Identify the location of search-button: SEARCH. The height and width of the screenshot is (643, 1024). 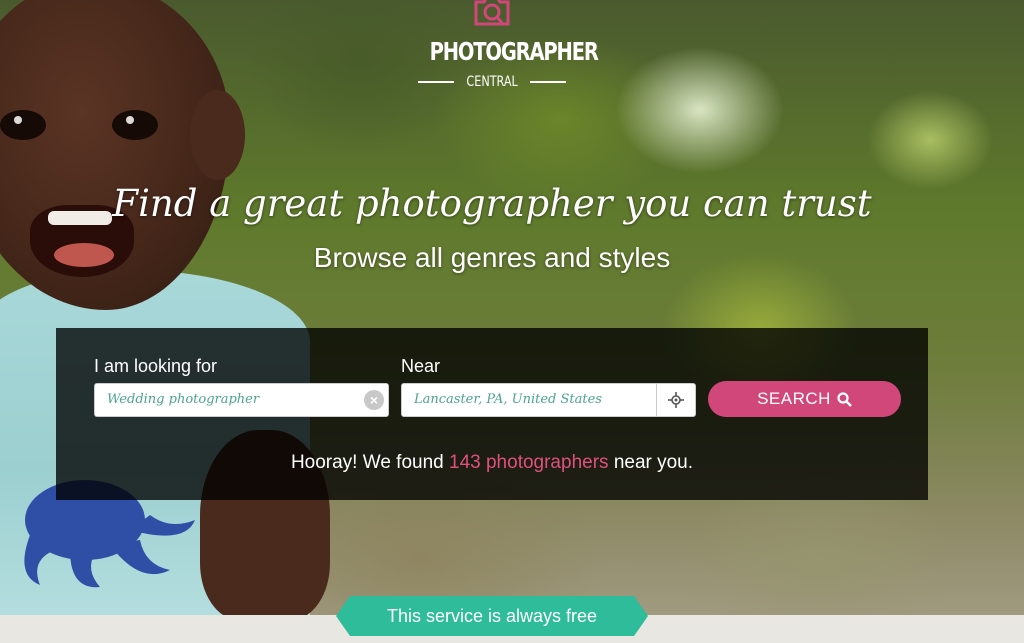
(804, 399).